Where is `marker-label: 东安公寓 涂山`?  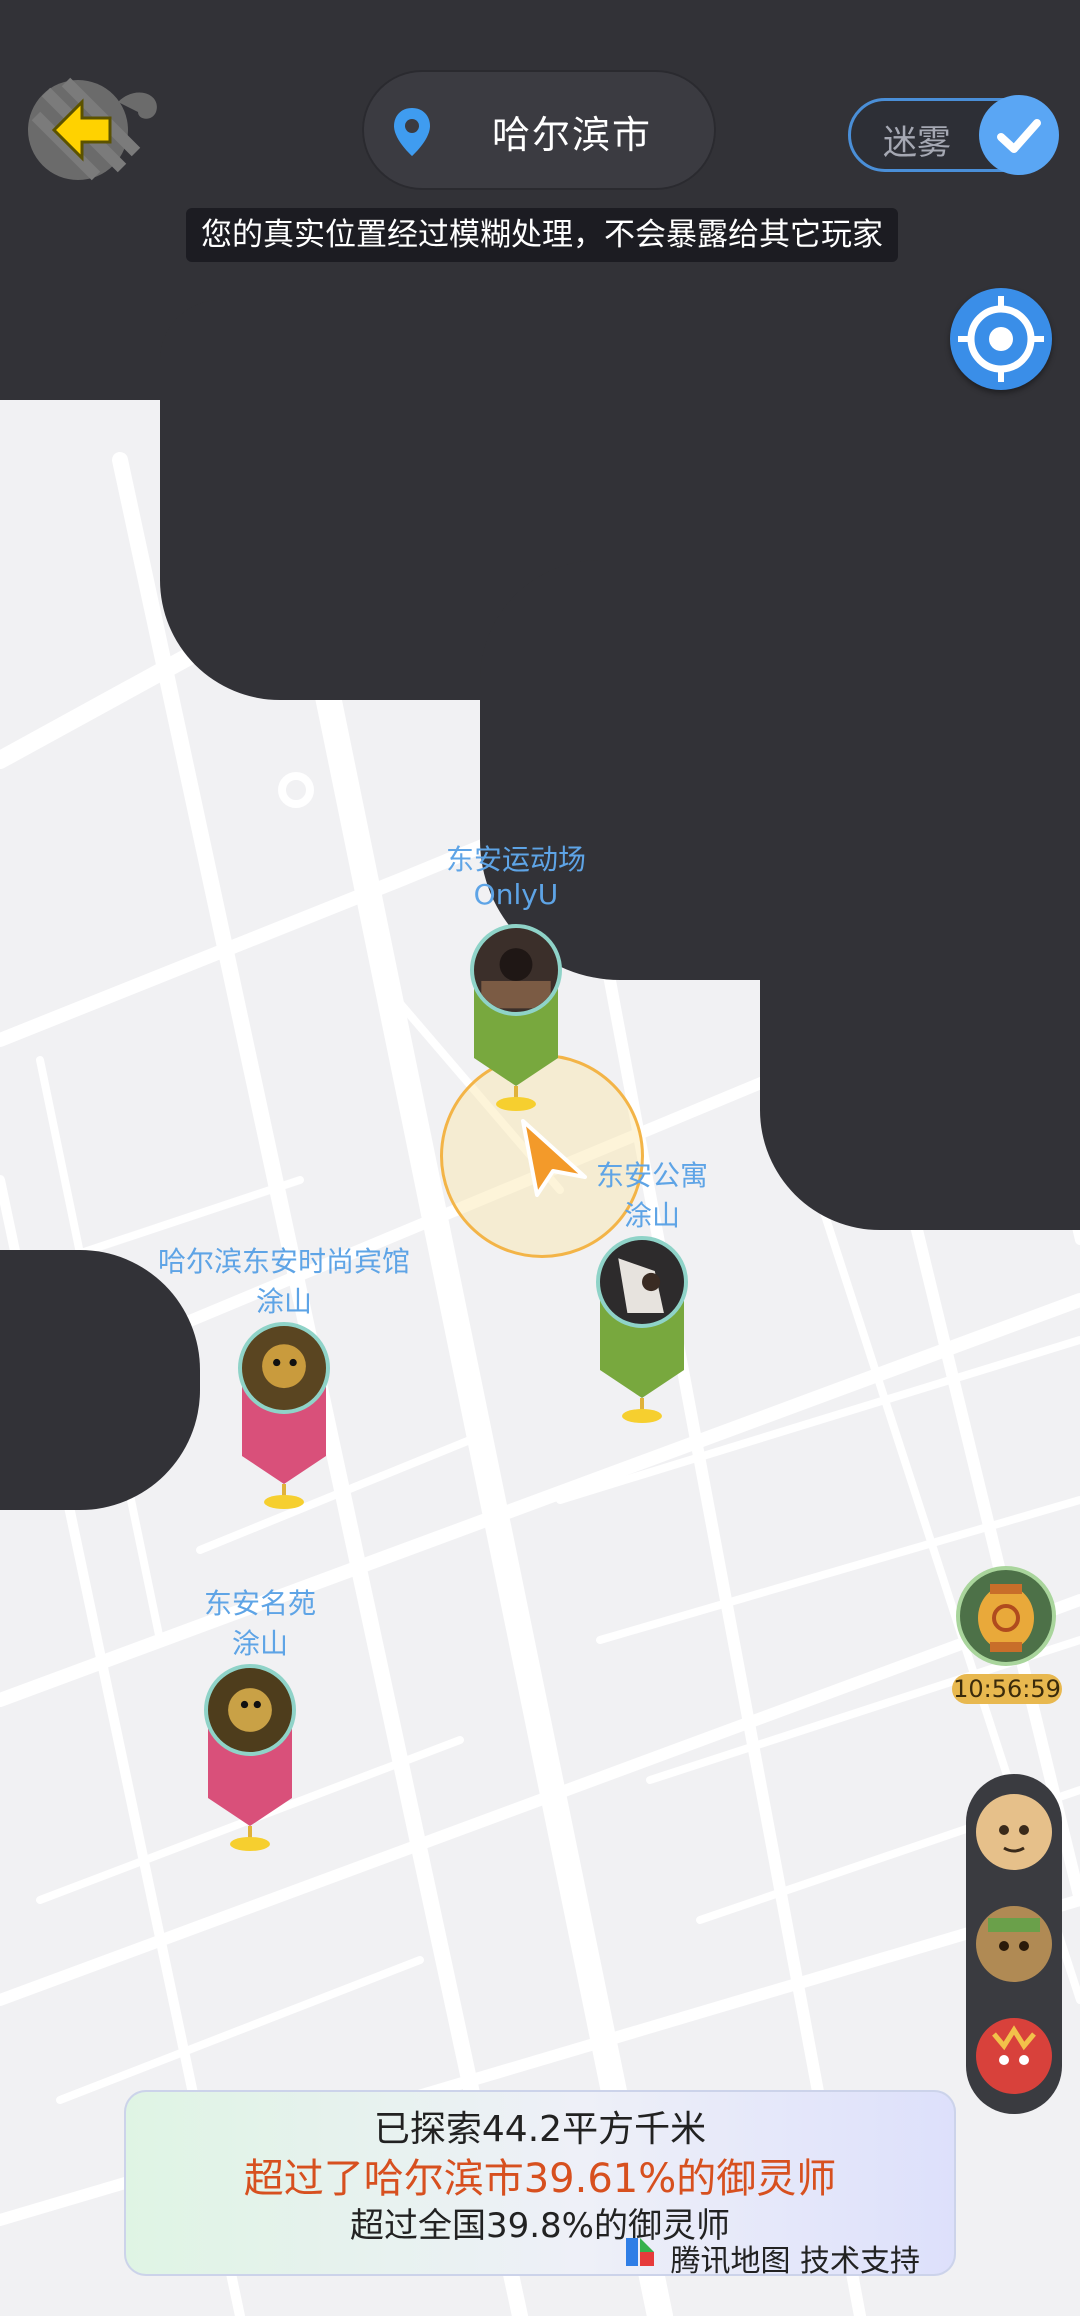 marker-label: 东安公寓 涂山 is located at coordinates (652, 1194).